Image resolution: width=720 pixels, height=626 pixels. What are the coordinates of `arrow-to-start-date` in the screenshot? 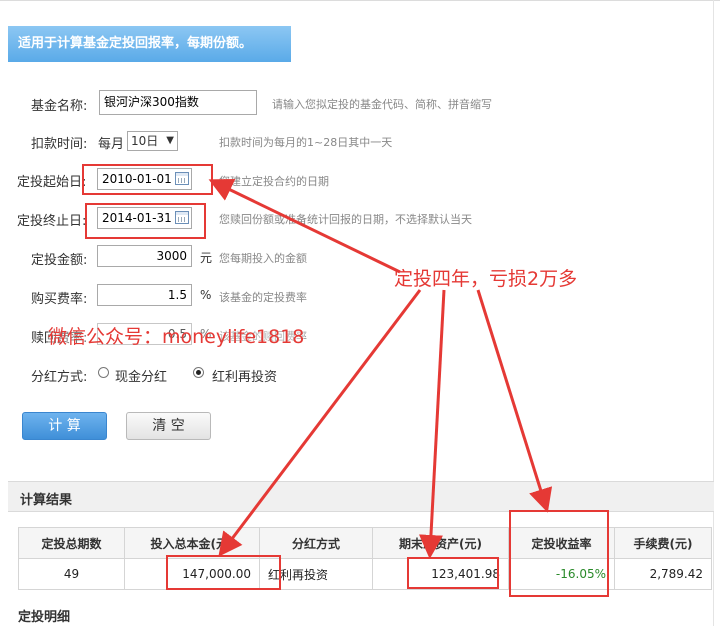 It's located at (304, 226).